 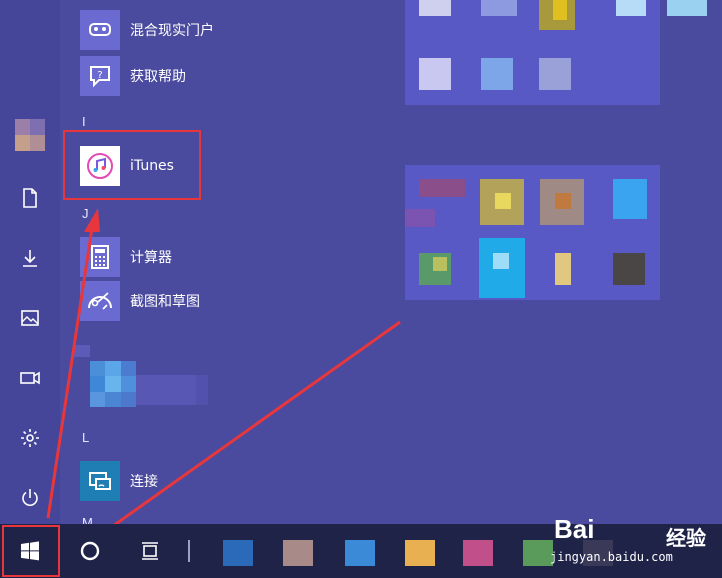 I want to click on pictures-button, so click(x=30, y=318).